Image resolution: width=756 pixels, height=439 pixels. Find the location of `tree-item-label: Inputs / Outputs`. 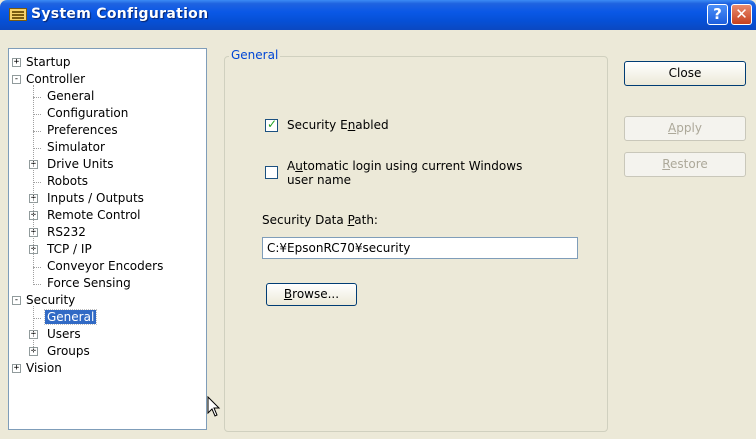

tree-item-label: Inputs / Outputs is located at coordinates (95, 198).